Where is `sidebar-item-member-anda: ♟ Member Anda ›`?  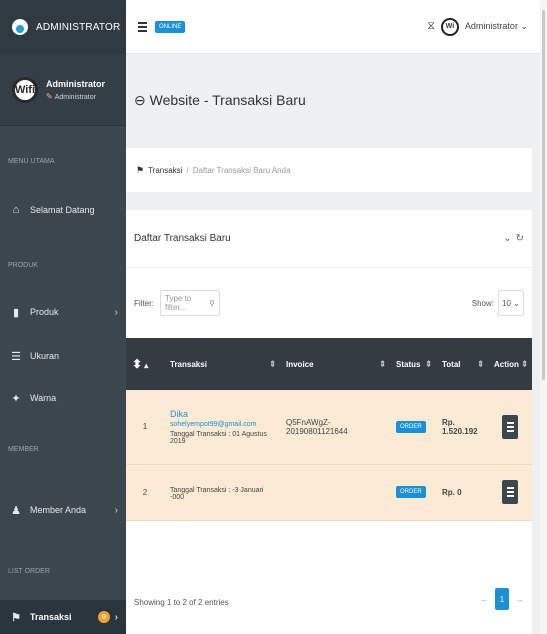
sidebar-item-member-anda: ♟ Member Anda › is located at coordinates (63, 510).